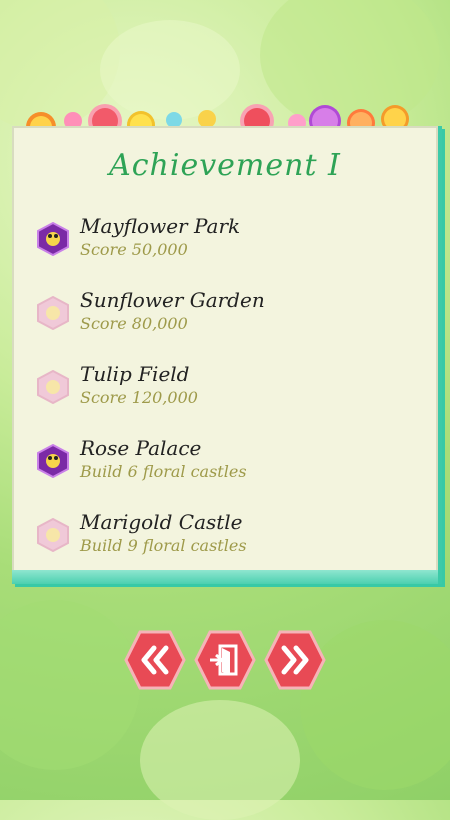  What do you see at coordinates (135, 374) in the screenshot?
I see `achievement-name: Tulip Field` at bounding box center [135, 374].